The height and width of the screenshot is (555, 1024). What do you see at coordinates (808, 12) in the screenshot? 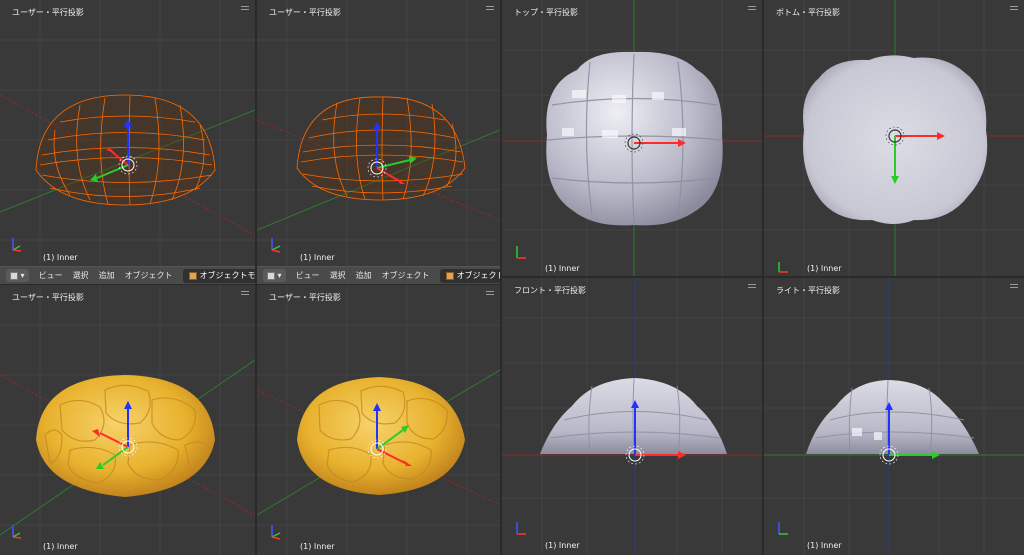
I see `viewport-title: ボトム・平行投影` at bounding box center [808, 12].